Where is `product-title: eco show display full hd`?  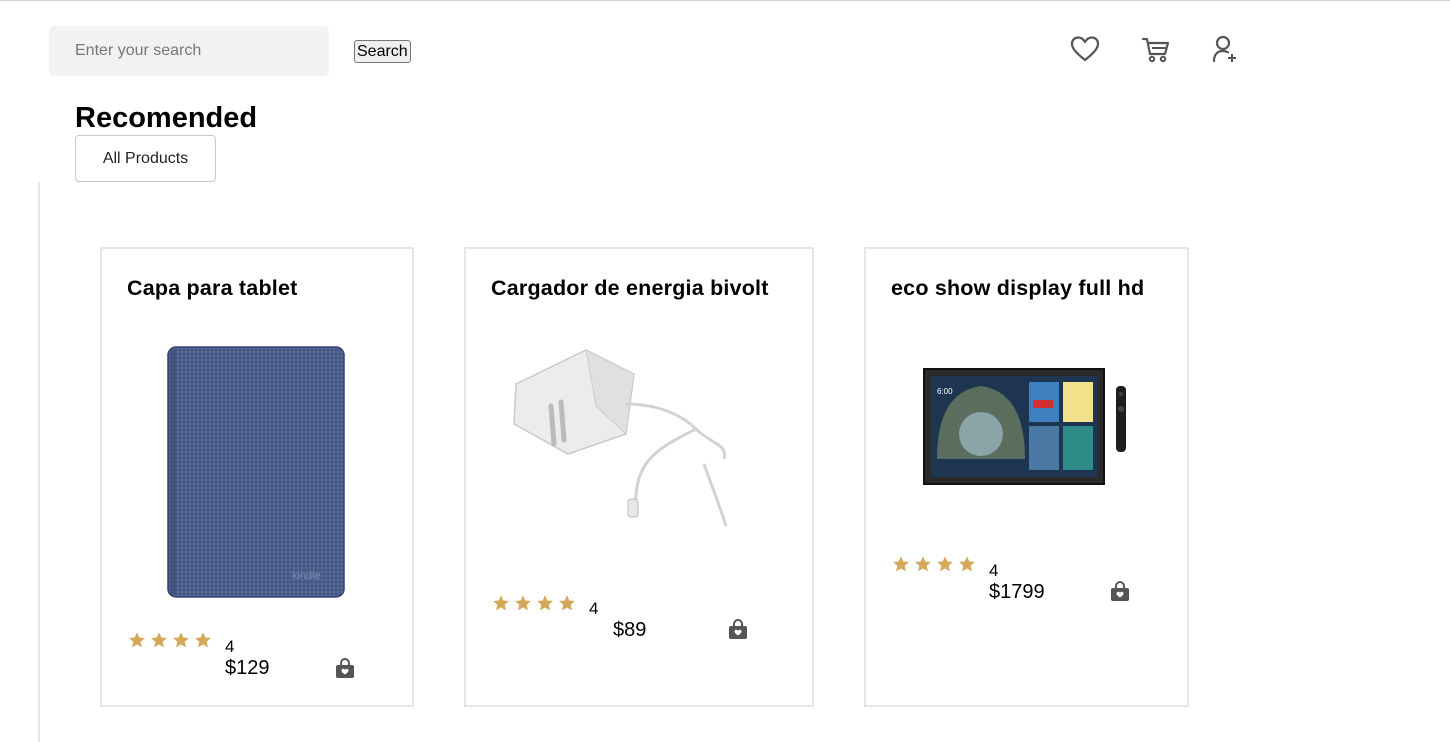 product-title: eco show display full hd is located at coordinates (1017, 288).